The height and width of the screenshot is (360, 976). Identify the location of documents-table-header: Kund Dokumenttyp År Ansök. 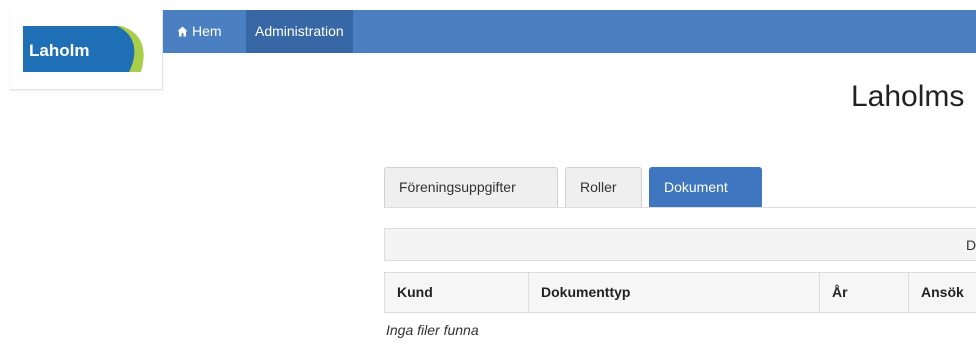
(680, 292).